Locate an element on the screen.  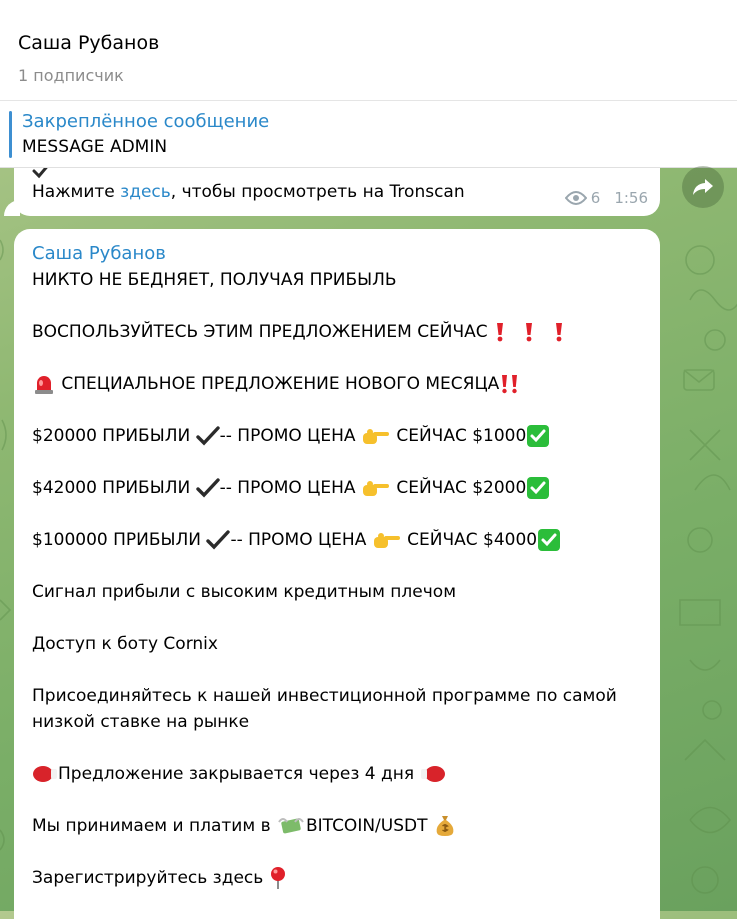
chat-header: Саша Рубанов 1 подписчик is located at coordinates (368, 59).